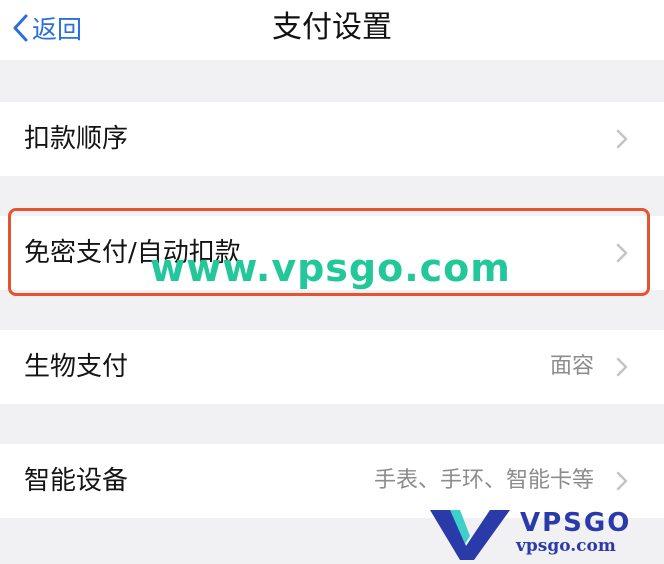 Image resolution: width=664 pixels, height=564 pixels. Describe the element at coordinates (57, 29) in the screenshot. I see `back-label: 返回` at that location.